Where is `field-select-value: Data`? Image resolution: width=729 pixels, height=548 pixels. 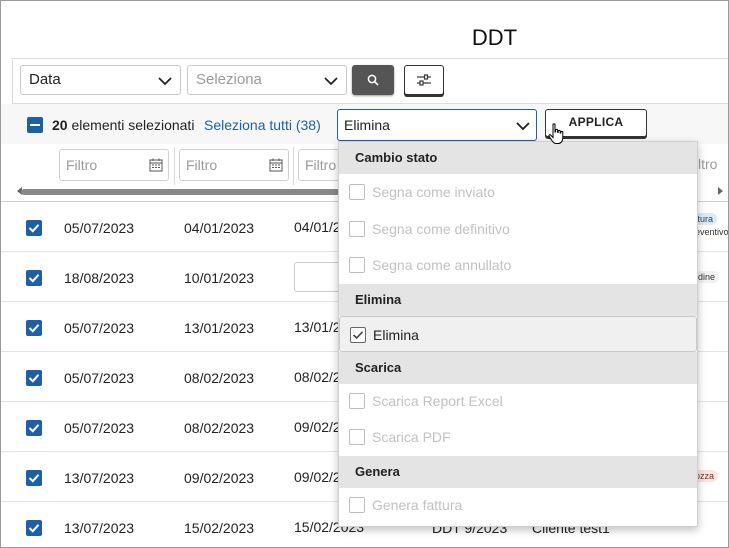
field-select-value: Data is located at coordinates (45, 79).